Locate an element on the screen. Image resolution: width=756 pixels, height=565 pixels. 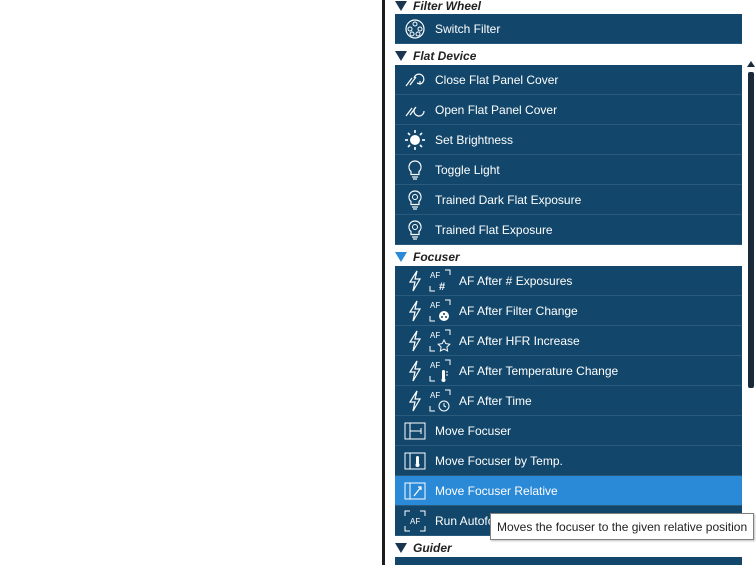
instruction-label: AF After Temperature Change is located at coordinates (539, 370).